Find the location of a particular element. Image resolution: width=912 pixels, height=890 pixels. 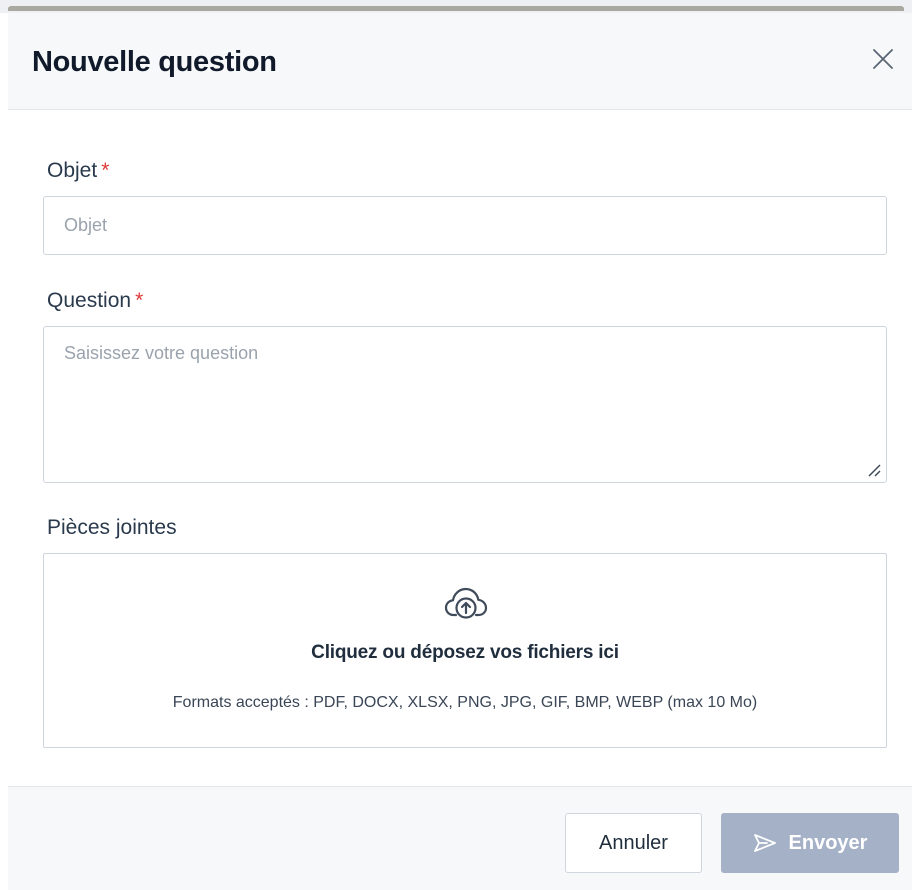

close-button is located at coordinates (883, 59).